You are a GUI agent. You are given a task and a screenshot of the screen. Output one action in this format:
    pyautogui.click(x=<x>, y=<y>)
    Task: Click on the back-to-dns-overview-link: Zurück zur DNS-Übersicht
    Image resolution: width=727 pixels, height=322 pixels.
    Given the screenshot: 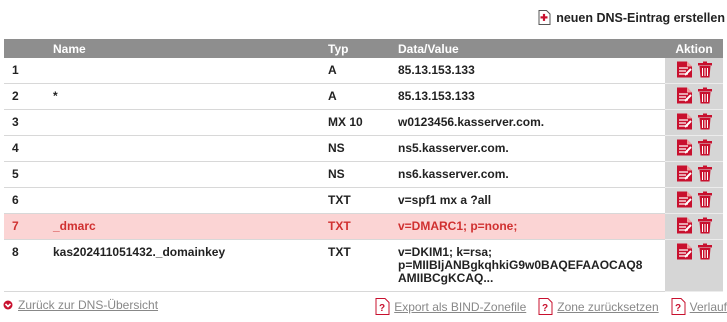 What is the action you would take?
    pyautogui.click(x=80, y=305)
    